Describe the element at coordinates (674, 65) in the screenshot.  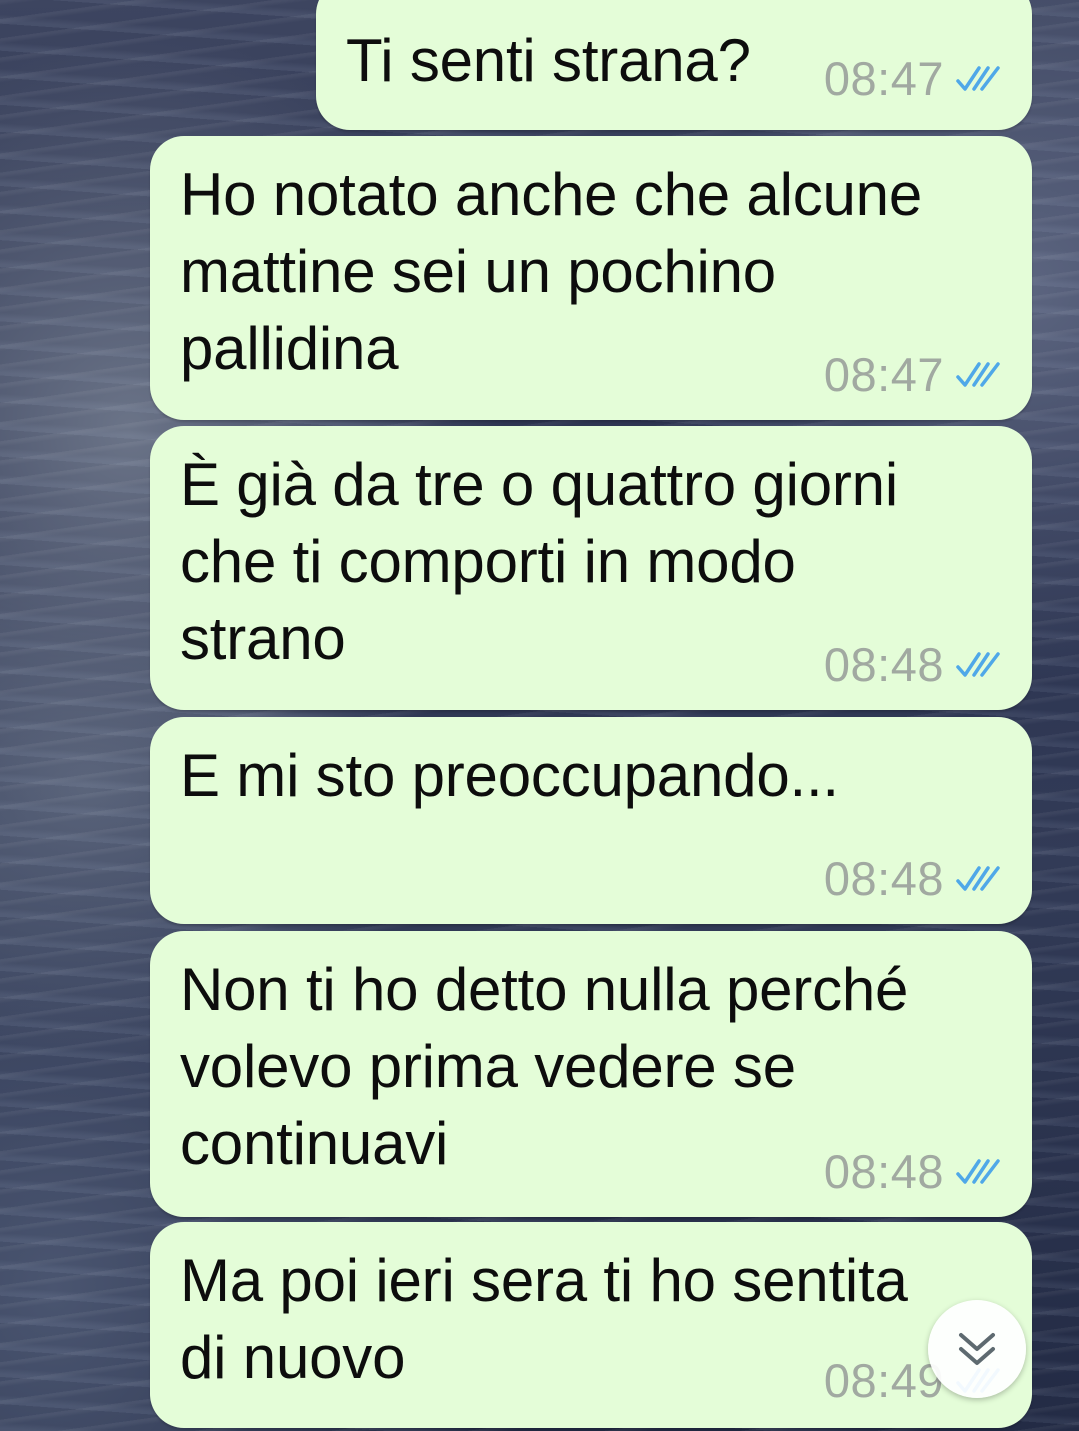
I see `message-bubble: Ti senti strana? 08:47` at that location.